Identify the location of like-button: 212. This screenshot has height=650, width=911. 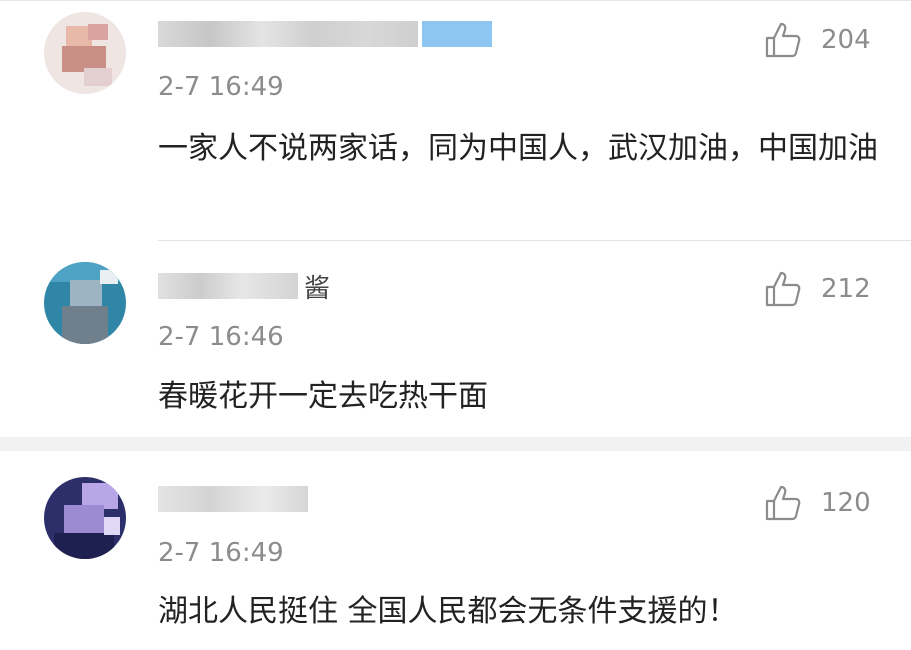
(817, 289).